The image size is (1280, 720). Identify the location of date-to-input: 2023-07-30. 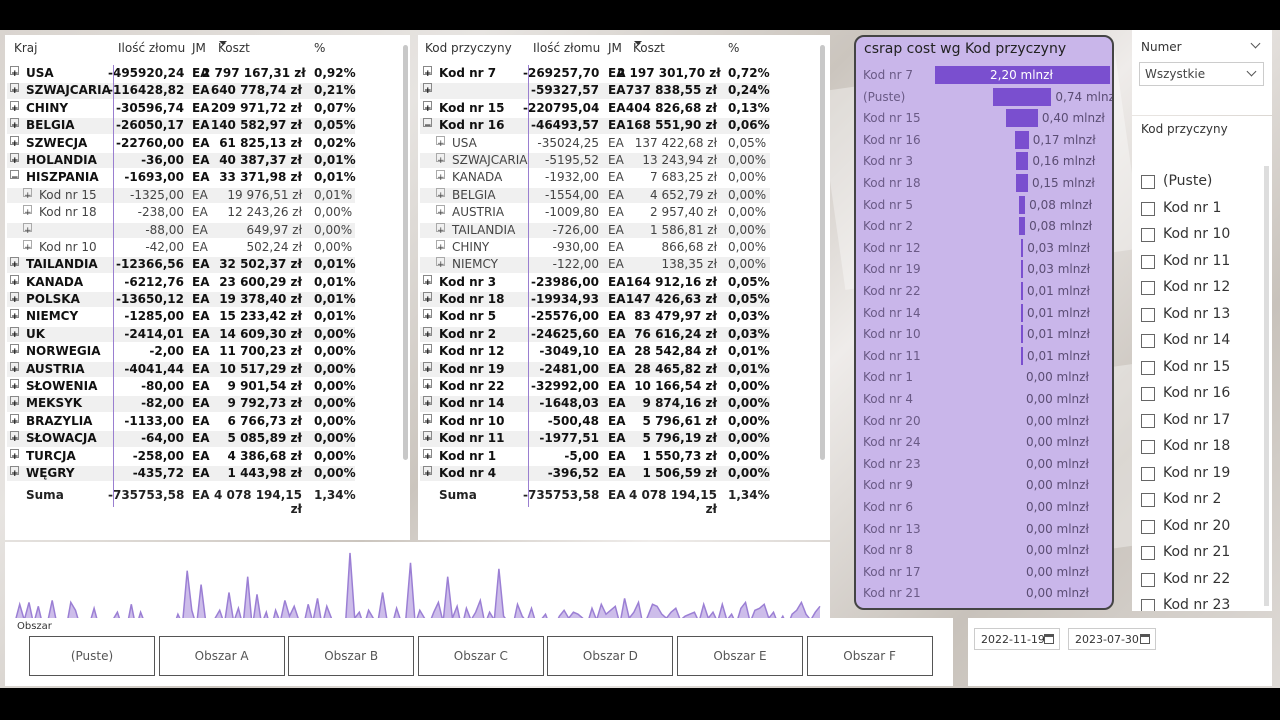
(1112, 639).